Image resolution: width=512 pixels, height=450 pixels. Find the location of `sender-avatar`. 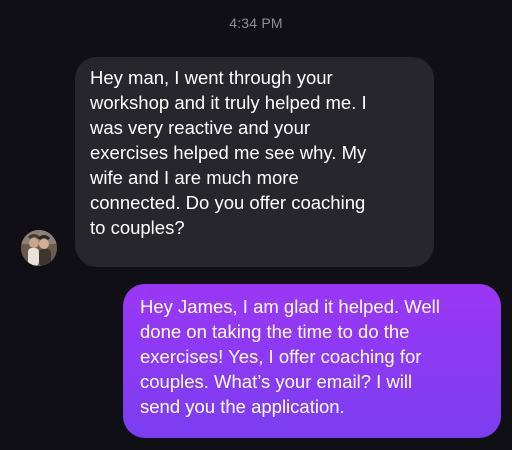

sender-avatar is located at coordinates (39, 248).